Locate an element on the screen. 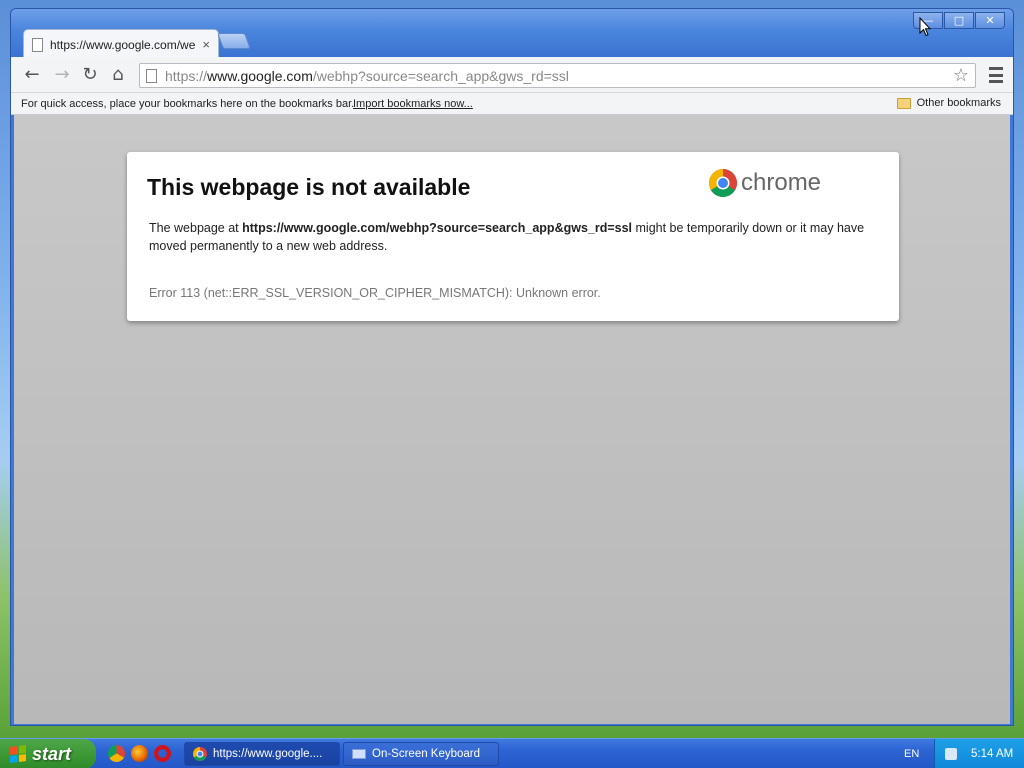 Image resolution: width=1024 pixels, height=768 pixels. other-bookmarks-button: Other bookmarks is located at coordinates (948, 103).